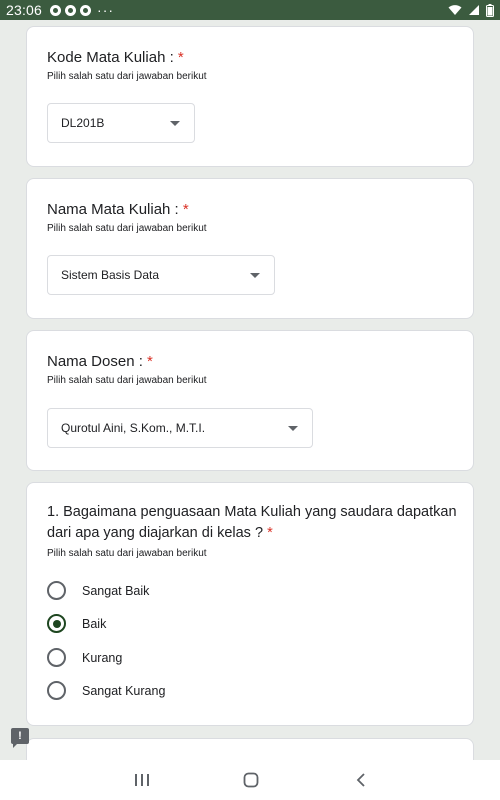 The image size is (500, 800). Describe the element at coordinates (20, 738) in the screenshot. I see `feedback-icon: !` at that location.